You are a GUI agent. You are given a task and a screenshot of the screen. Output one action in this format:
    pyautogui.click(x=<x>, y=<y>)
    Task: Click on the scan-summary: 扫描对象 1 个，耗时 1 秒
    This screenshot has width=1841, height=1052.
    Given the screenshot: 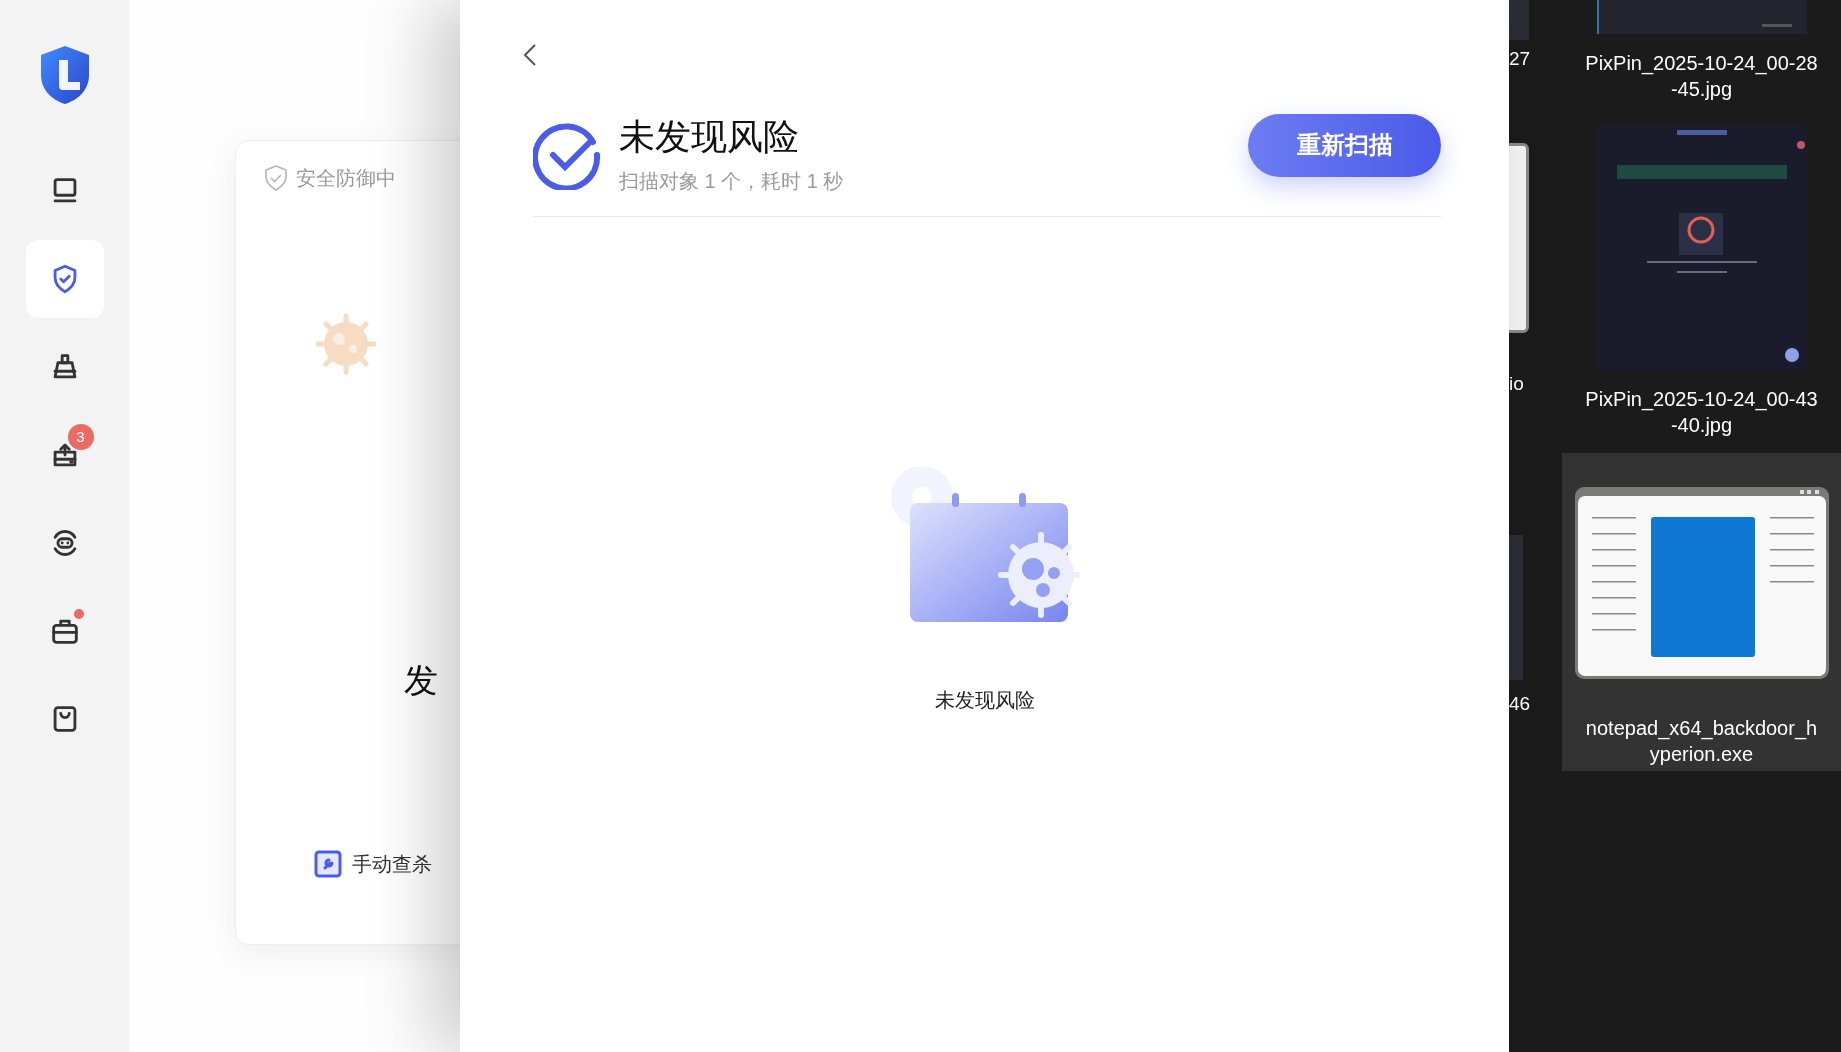 What is the action you would take?
    pyautogui.click(x=731, y=181)
    